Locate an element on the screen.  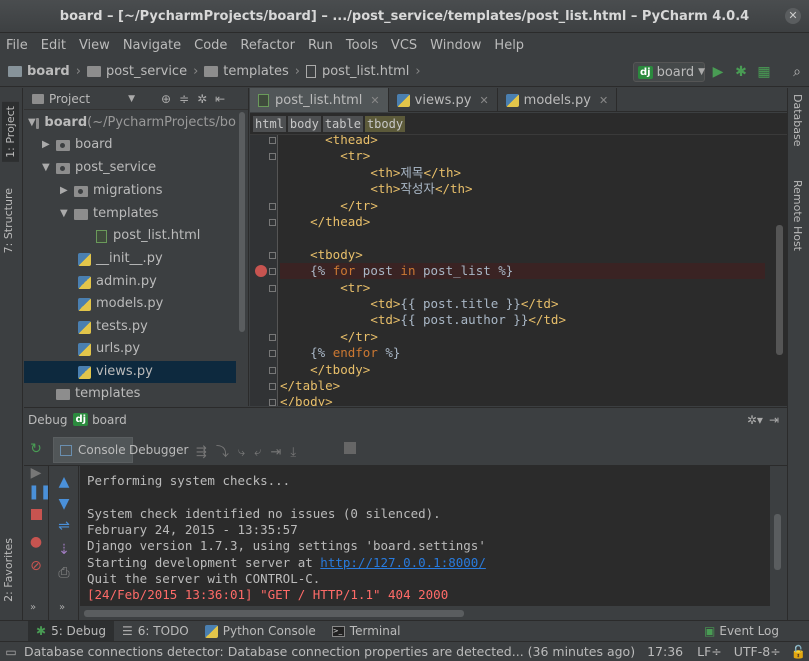
debug-icon: ✱ is located at coordinates (741, 72).